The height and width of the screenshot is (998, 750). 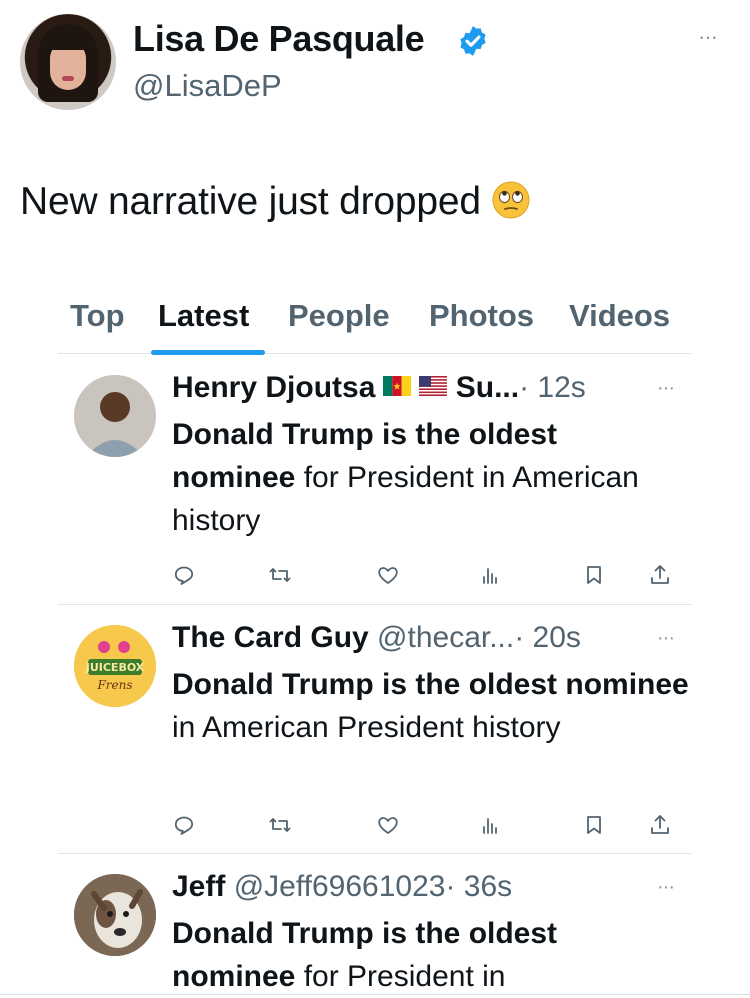 What do you see at coordinates (366, 727) in the screenshot?
I see `post-text-rest: in American President history` at bounding box center [366, 727].